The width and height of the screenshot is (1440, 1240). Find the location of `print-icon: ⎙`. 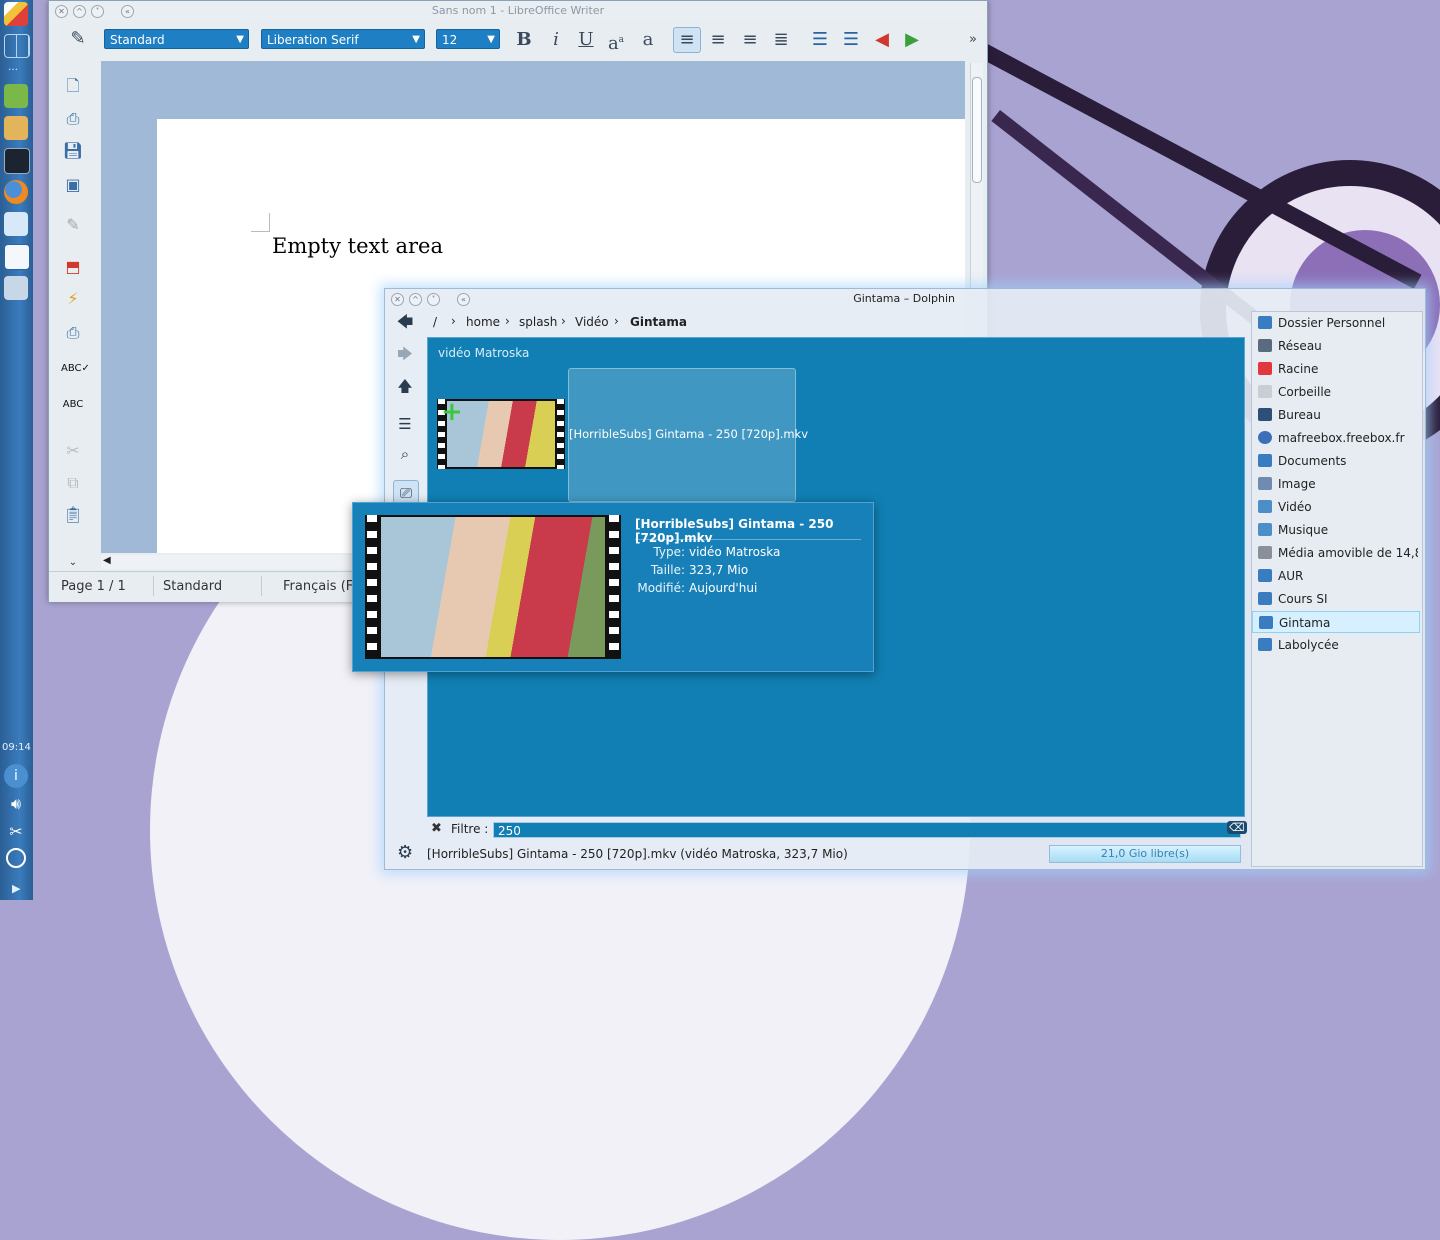

print-icon: ⎙ is located at coordinates (73, 120).